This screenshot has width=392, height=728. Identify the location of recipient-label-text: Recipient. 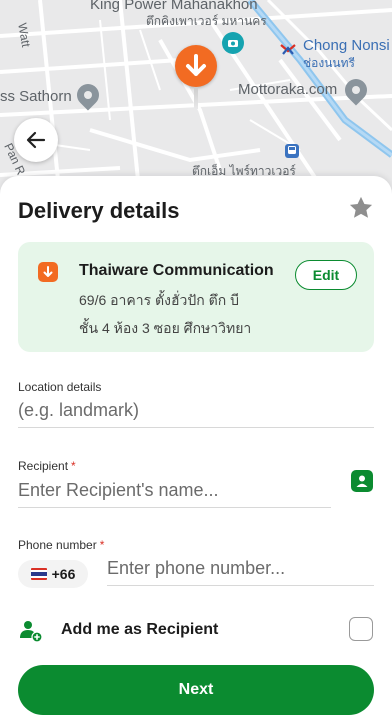
(43, 466).